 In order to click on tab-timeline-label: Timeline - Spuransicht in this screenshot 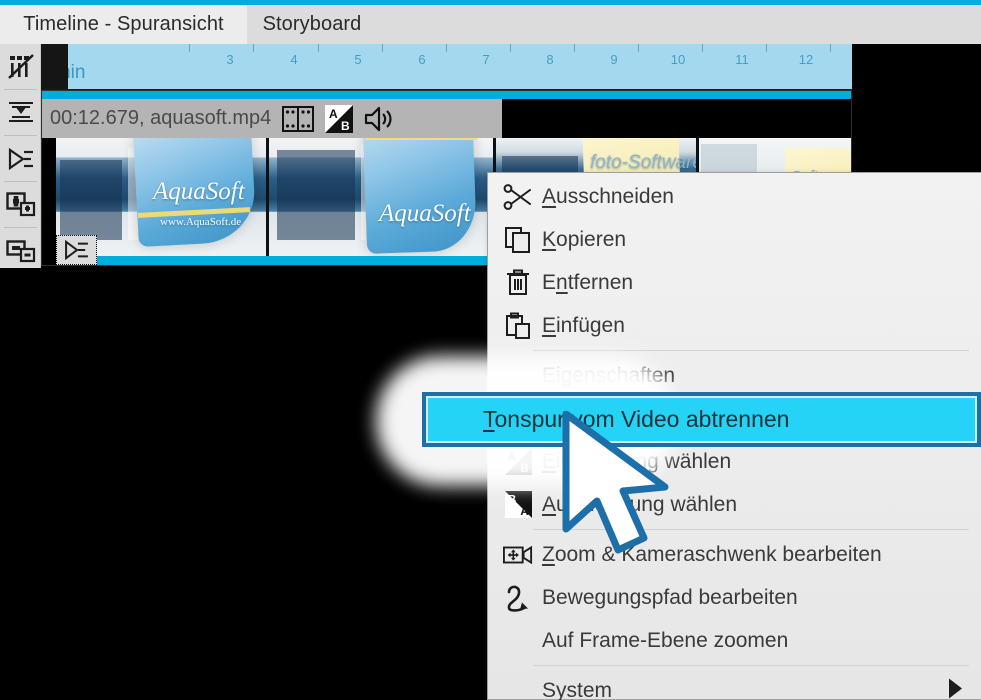, I will do `click(123, 24)`.